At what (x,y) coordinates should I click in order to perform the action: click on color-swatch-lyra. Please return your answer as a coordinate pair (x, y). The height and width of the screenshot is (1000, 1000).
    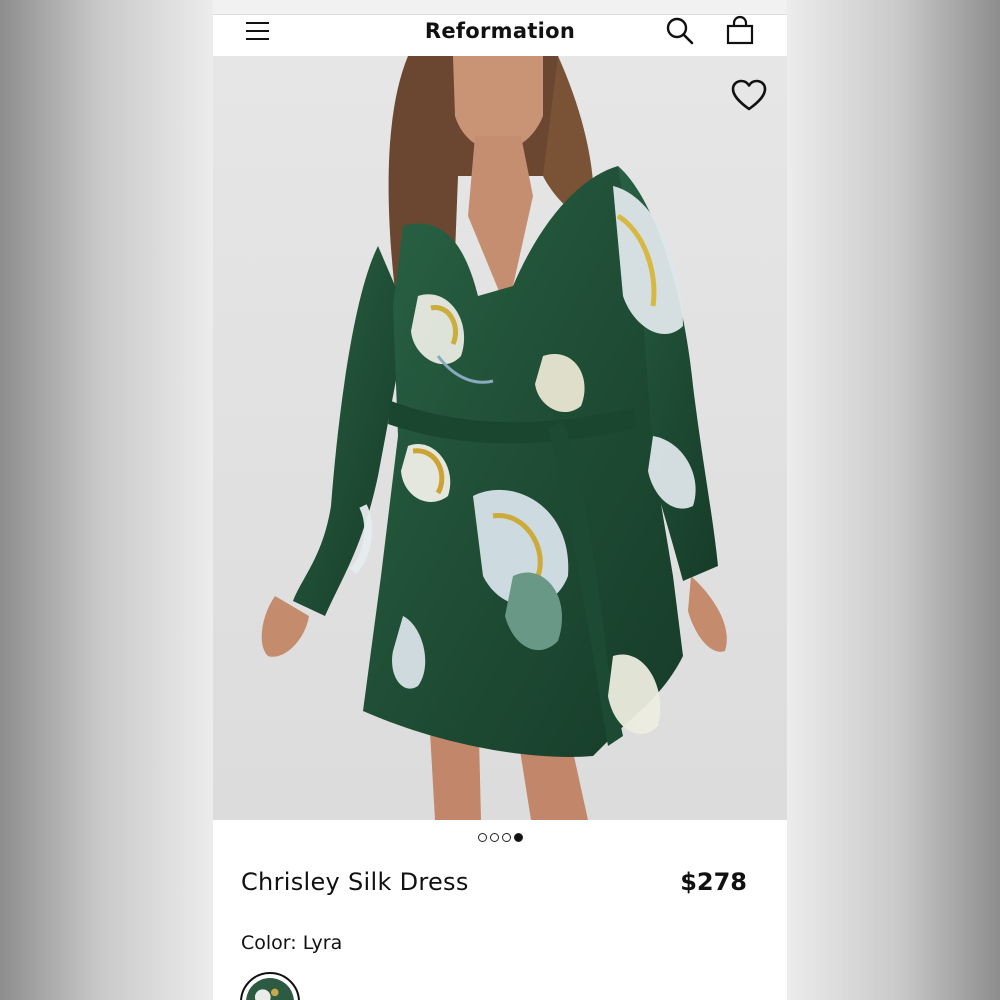
    Looking at the image, I should click on (270, 986).